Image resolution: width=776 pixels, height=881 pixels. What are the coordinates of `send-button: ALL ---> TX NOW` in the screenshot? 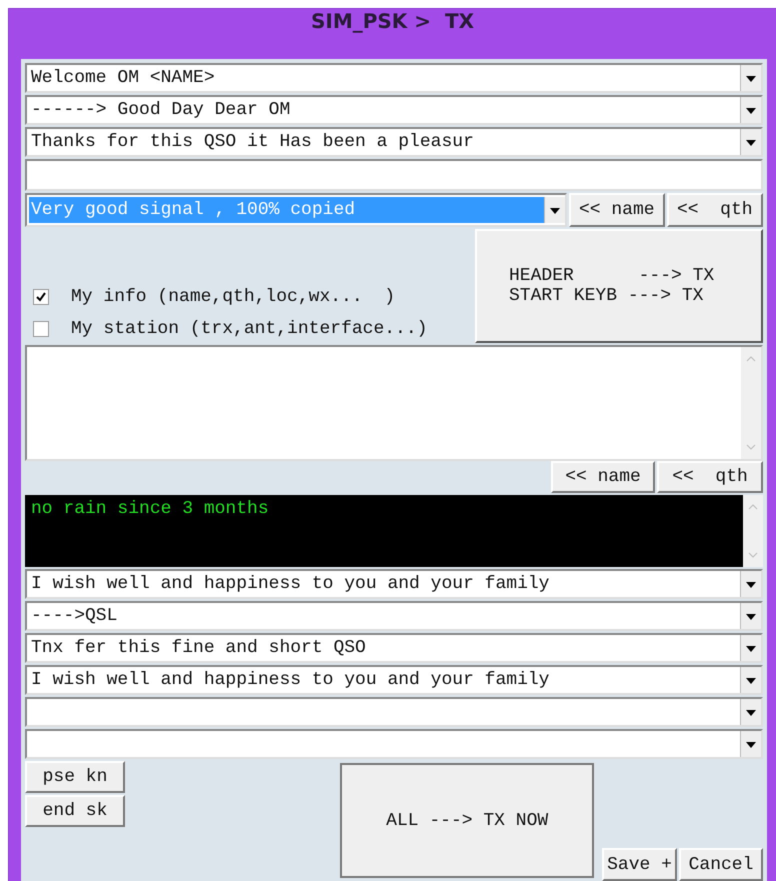 It's located at (467, 820).